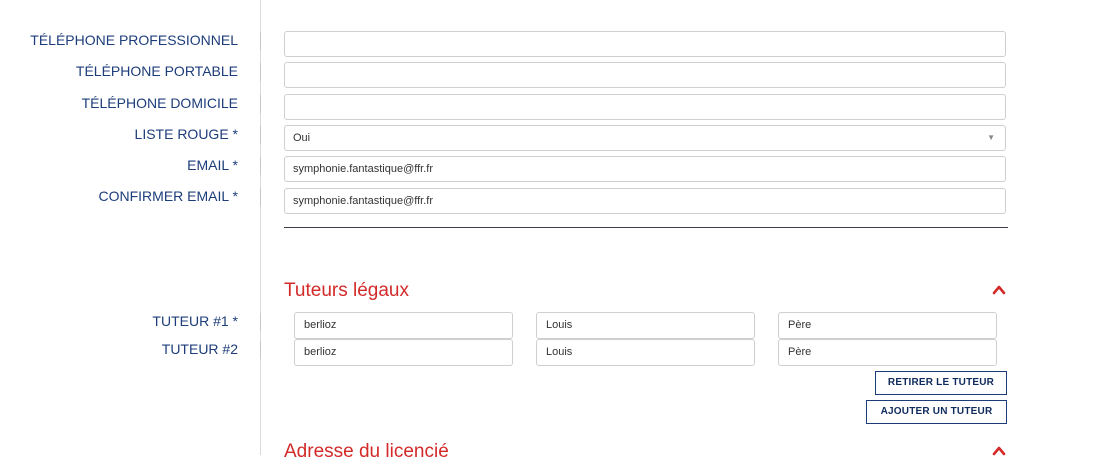 The width and height of the screenshot is (1113, 463). I want to click on adresse-section-title: Adresse du licencié, so click(366, 451).